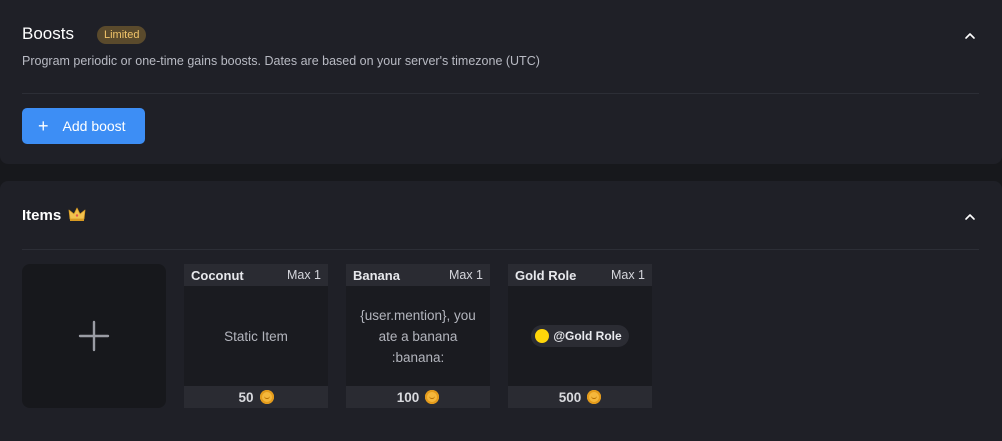 The height and width of the screenshot is (441, 1002). I want to click on item-card-gold-role: Gold Role Max 1 @Gold Role 500, so click(580, 336).